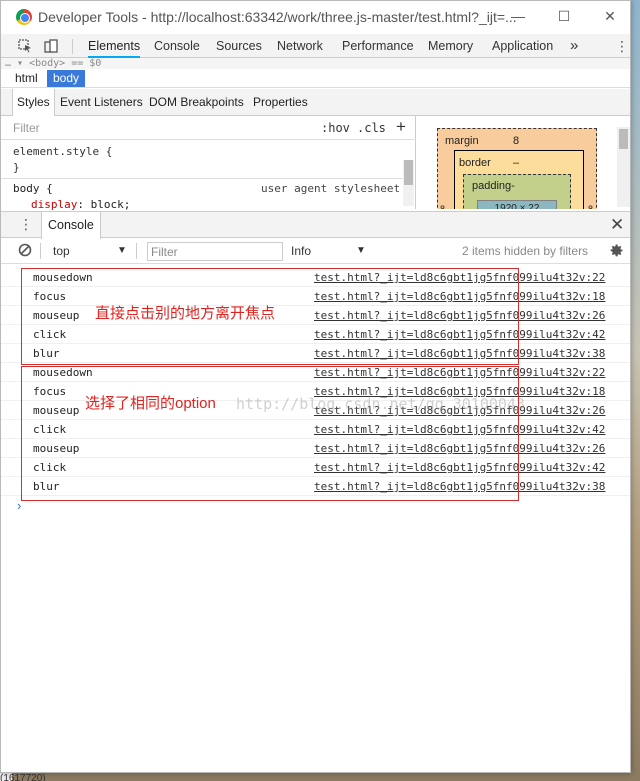 Image resolution: width=640 pixels, height=781 pixels. I want to click on console-filter-input: Filter, so click(215, 251).